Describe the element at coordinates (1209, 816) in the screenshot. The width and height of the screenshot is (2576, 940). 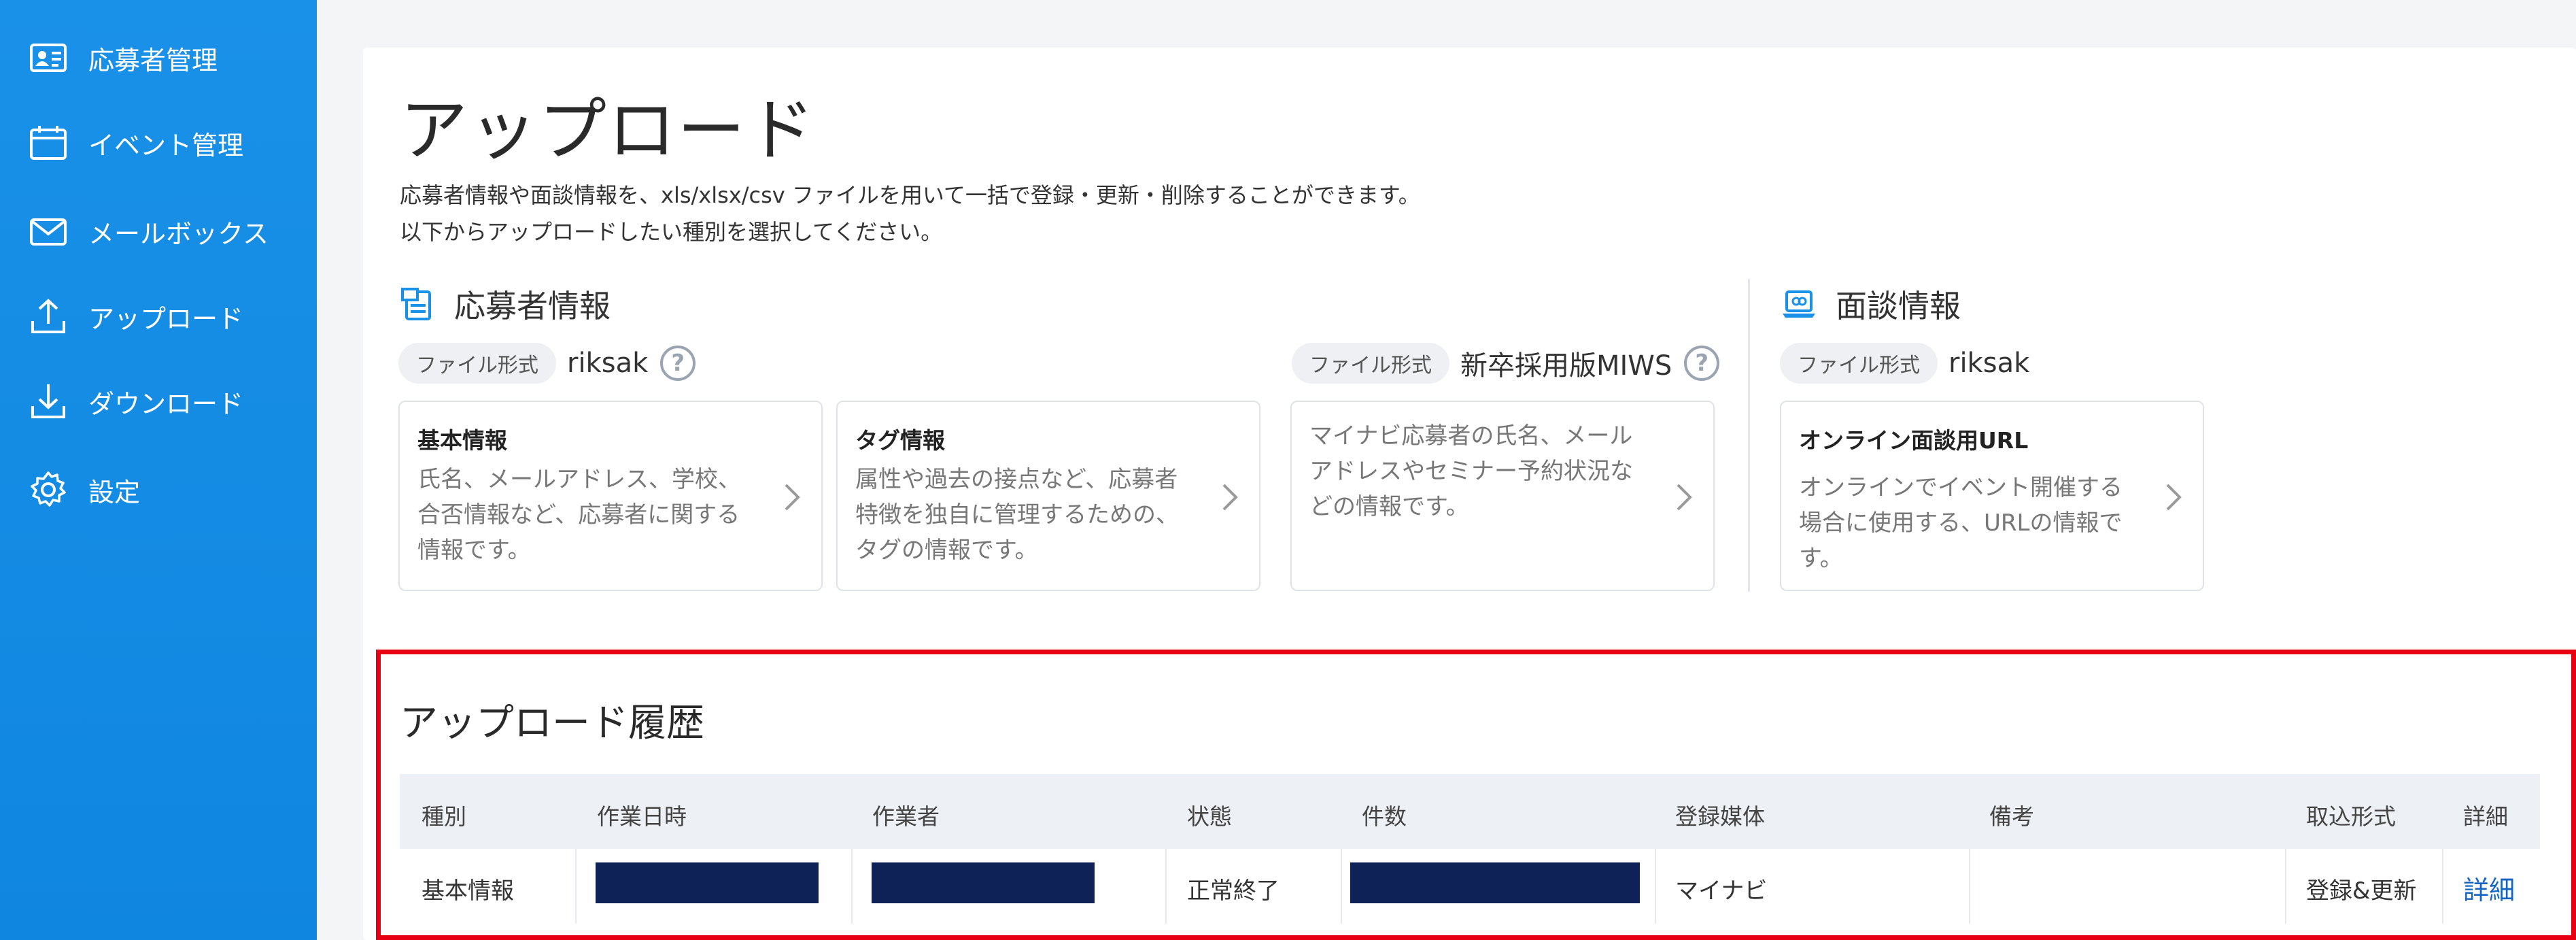
I see `column-header-status: 状態` at that location.